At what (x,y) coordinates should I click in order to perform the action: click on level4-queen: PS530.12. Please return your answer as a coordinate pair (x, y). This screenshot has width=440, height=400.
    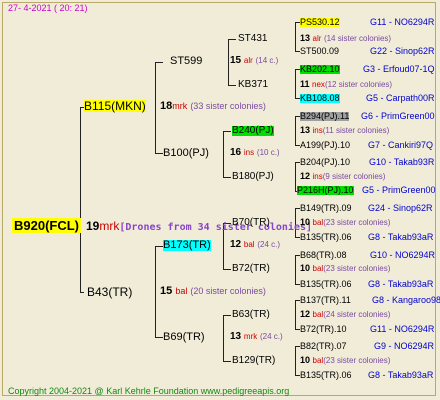
    Looking at the image, I should click on (320, 22).